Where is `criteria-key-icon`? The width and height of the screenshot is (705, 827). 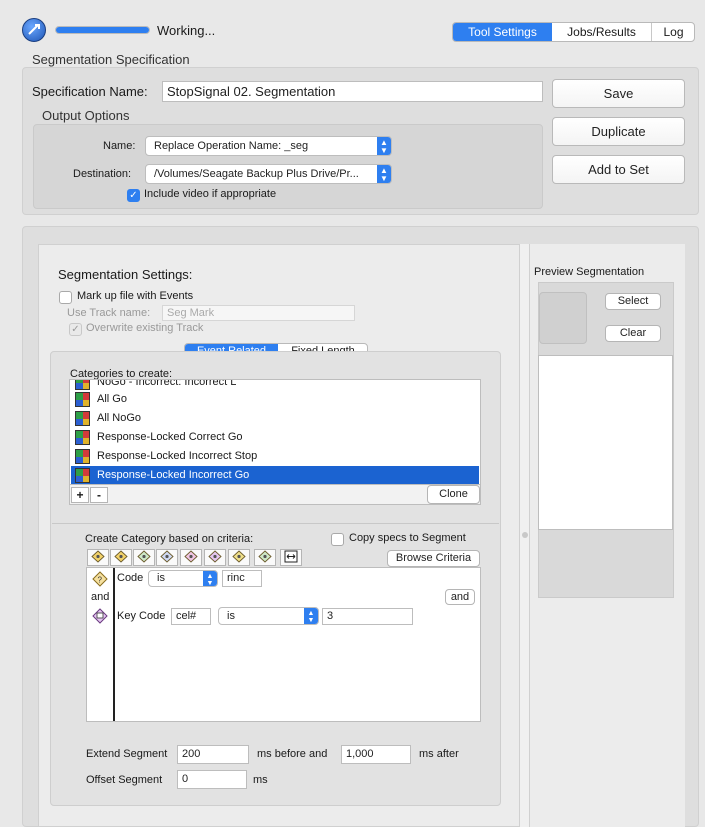 criteria-key-icon is located at coordinates (215, 557).